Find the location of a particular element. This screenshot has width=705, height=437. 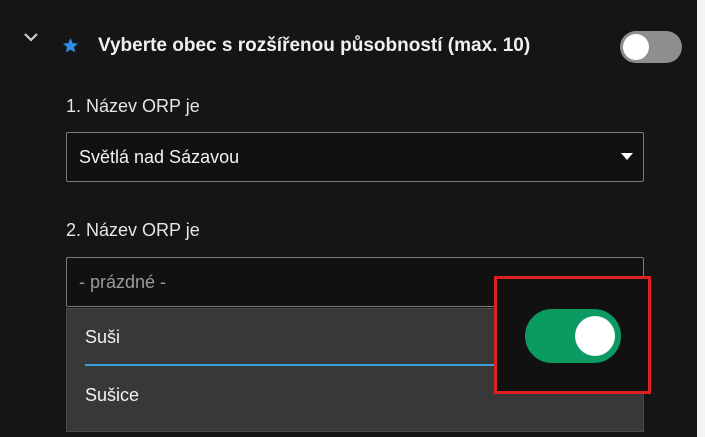

orp-select-1: Světlá nad Sázavou is located at coordinates (355, 157).